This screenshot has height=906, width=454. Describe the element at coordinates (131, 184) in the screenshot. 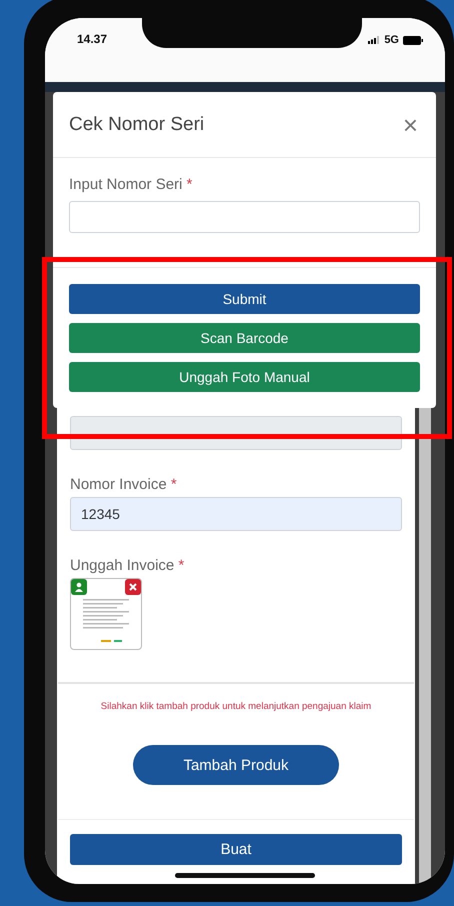

I see `field-label: Input Nomor Seri *` at that location.